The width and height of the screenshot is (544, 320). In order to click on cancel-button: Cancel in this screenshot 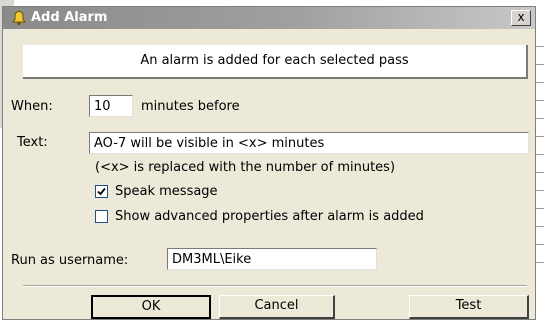, I will do `click(277, 307)`.